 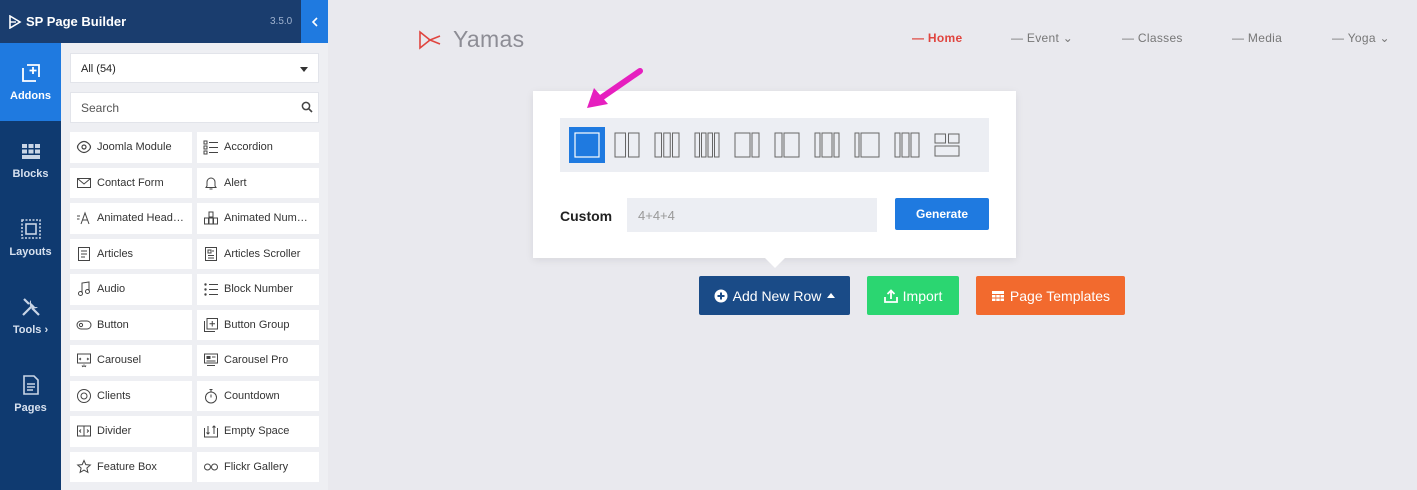 I want to click on custom-layout-input, so click(x=752, y=215).